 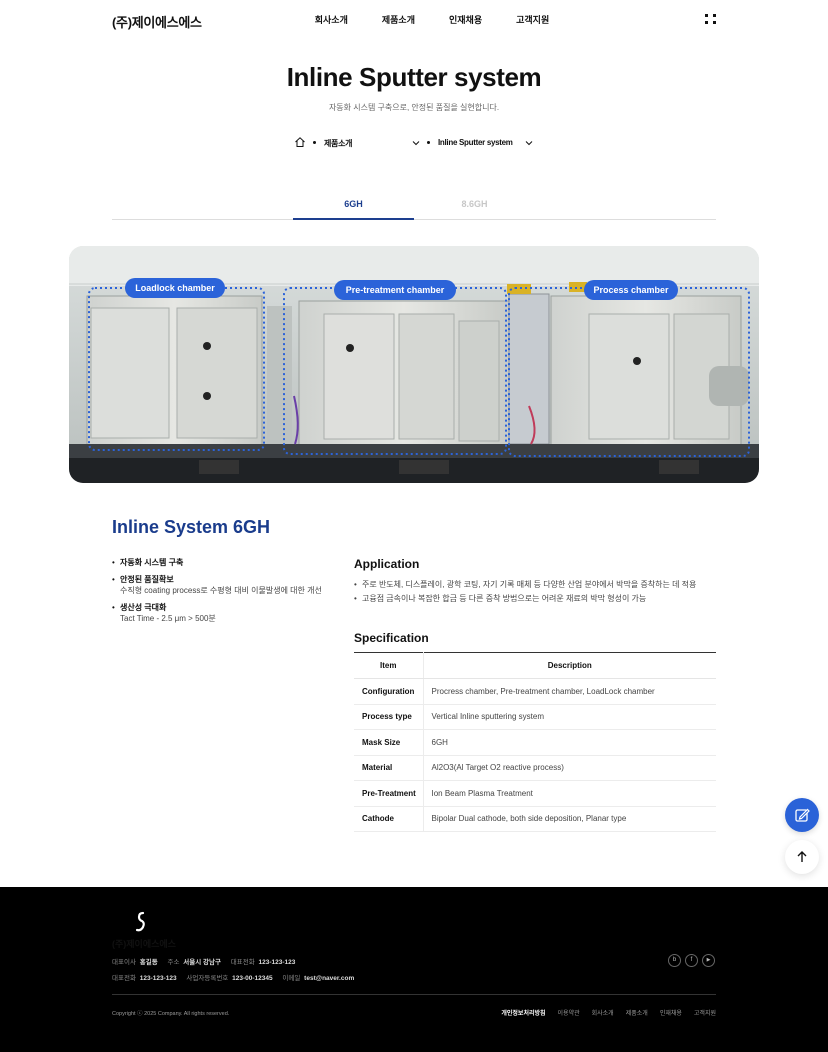 What do you see at coordinates (300, 142) in the screenshot?
I see `home-icon` at bounding box center [300, 142].